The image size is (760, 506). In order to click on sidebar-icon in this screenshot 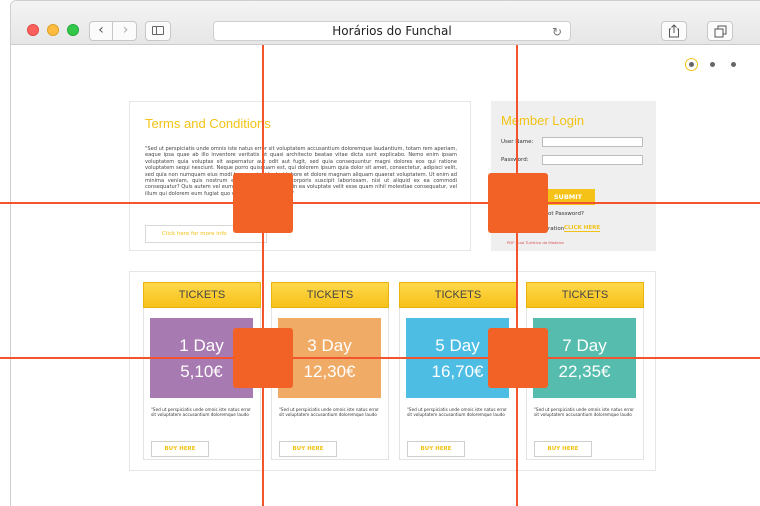, I will do `click(158, 30)`.